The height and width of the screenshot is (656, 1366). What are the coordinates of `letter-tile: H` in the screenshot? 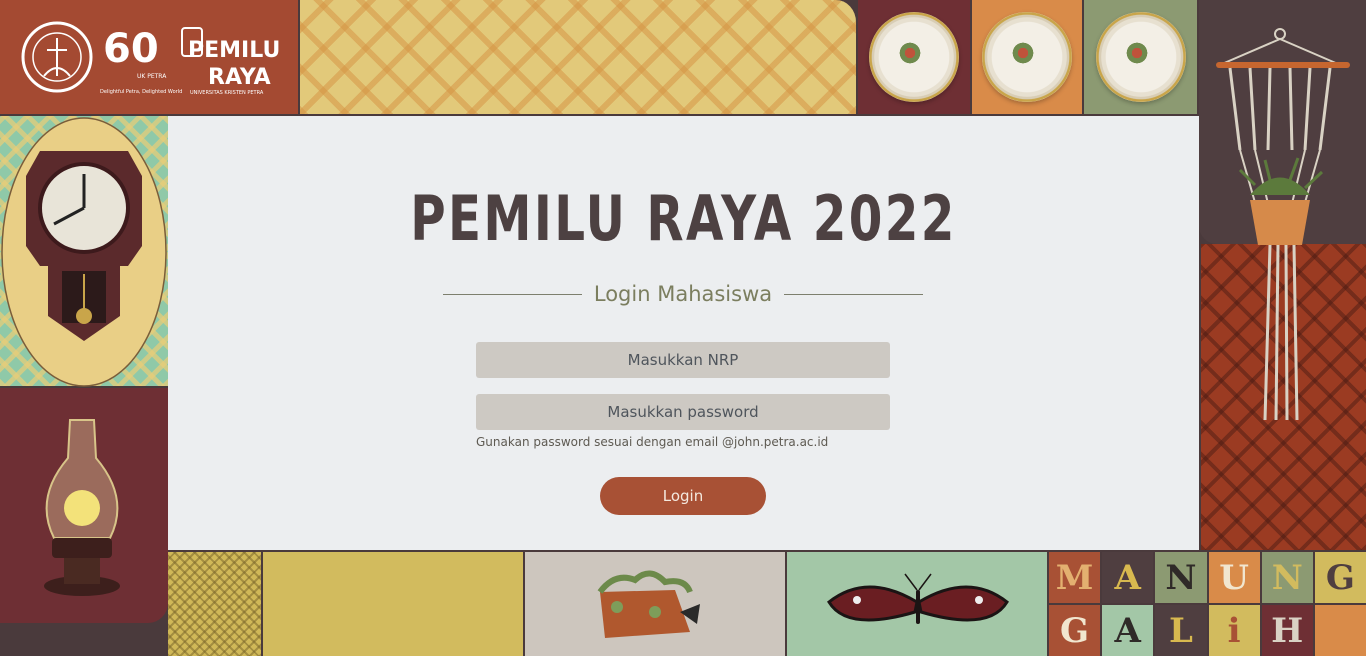 It's located at (1287, 630).